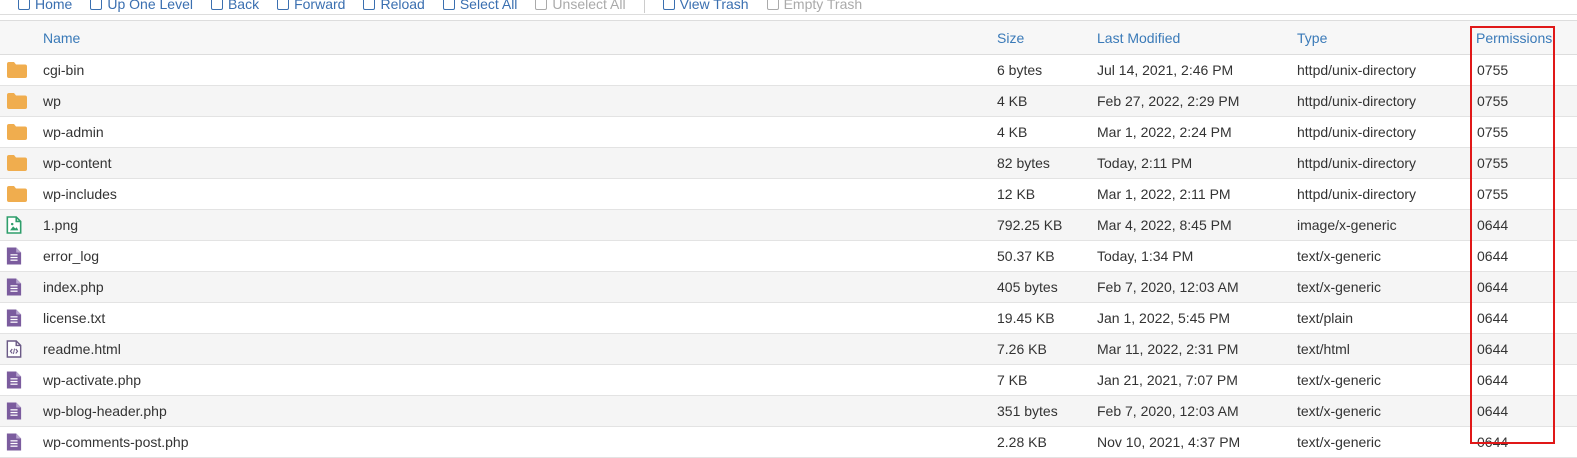 The width and height of the screenshot is (1577, 458). Describe the element at coordinates (1514, 37) in the screenshot. I see `column-header-permissions: Permissions` at that location.